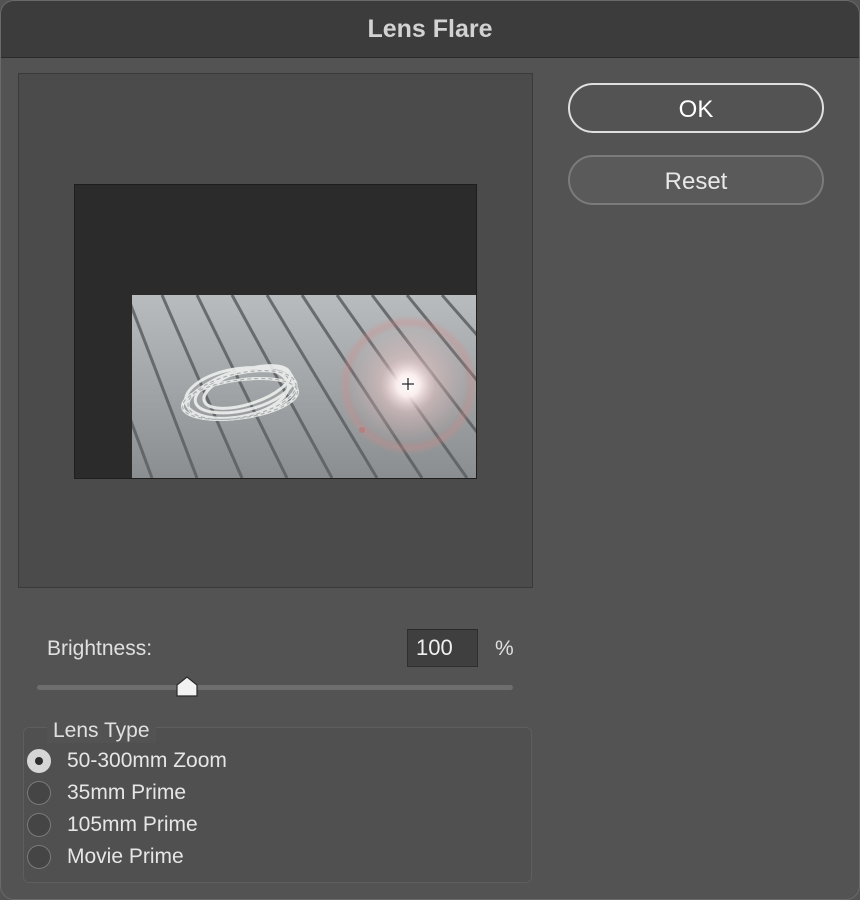 The width and height of the screenshot is (860, 900). I want to click on crosshair-icon, so click(408, 384).